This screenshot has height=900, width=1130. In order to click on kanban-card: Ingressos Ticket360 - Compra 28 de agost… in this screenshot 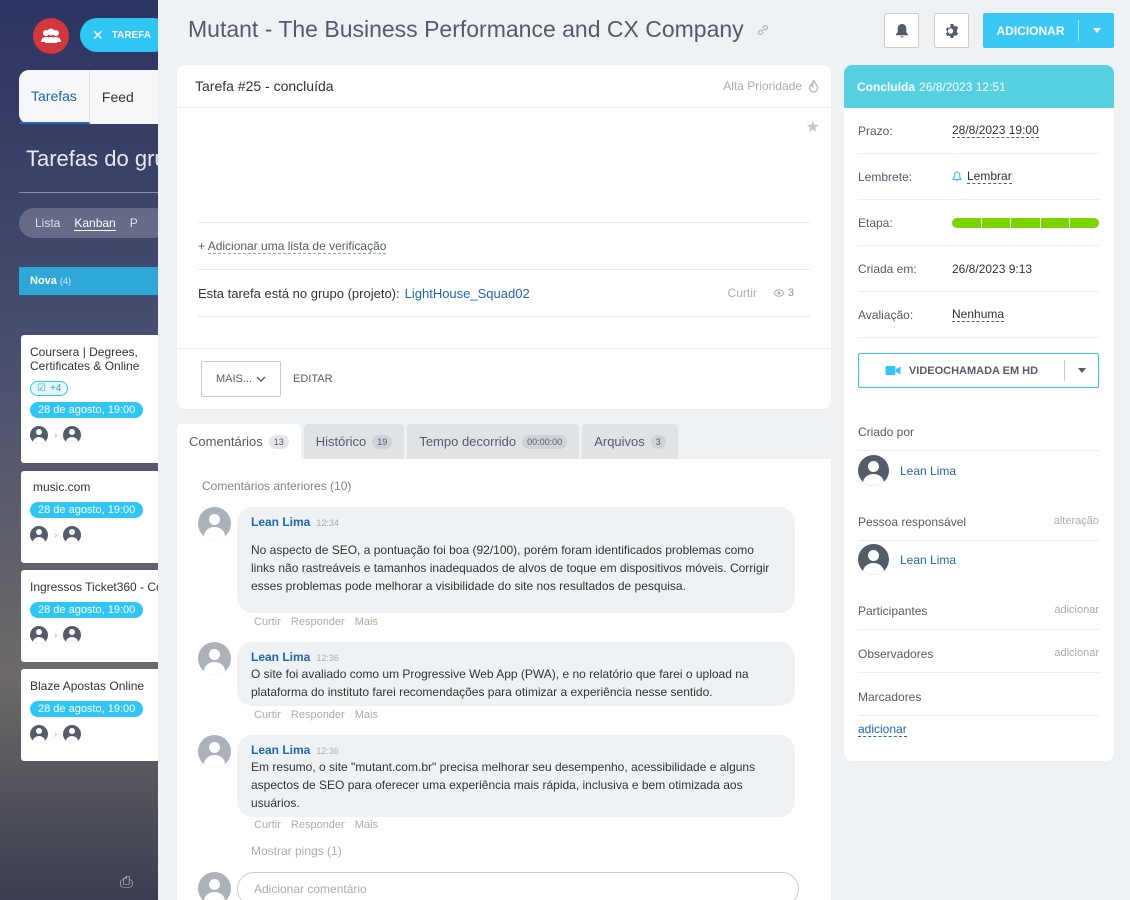, I will do `click(90, 616)`.